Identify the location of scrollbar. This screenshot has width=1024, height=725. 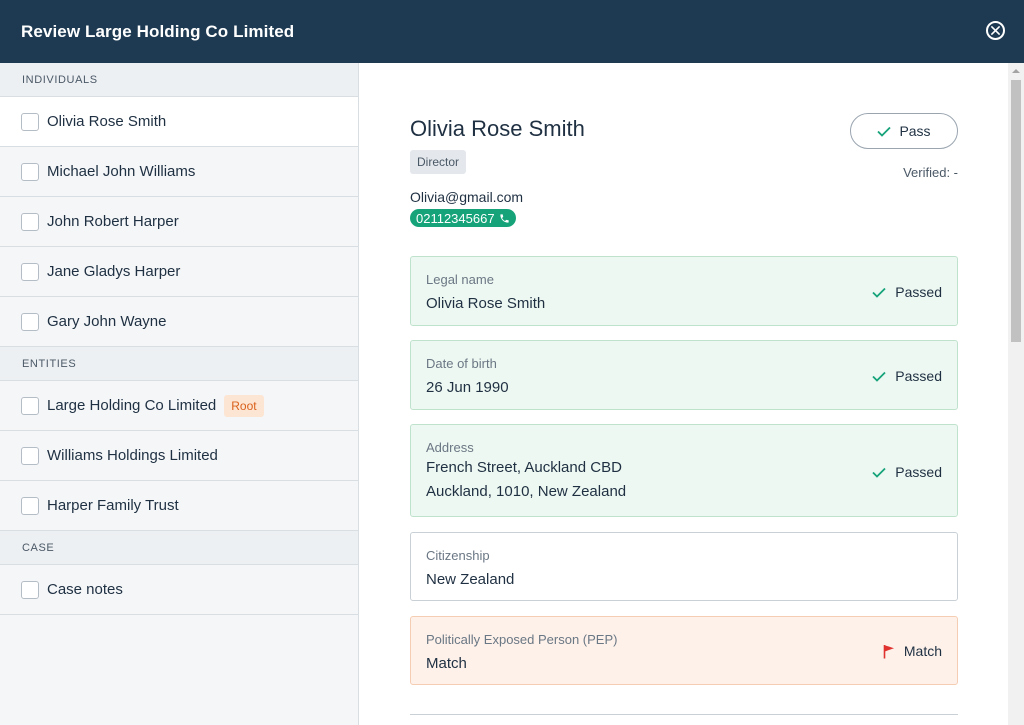
(1016, 394).